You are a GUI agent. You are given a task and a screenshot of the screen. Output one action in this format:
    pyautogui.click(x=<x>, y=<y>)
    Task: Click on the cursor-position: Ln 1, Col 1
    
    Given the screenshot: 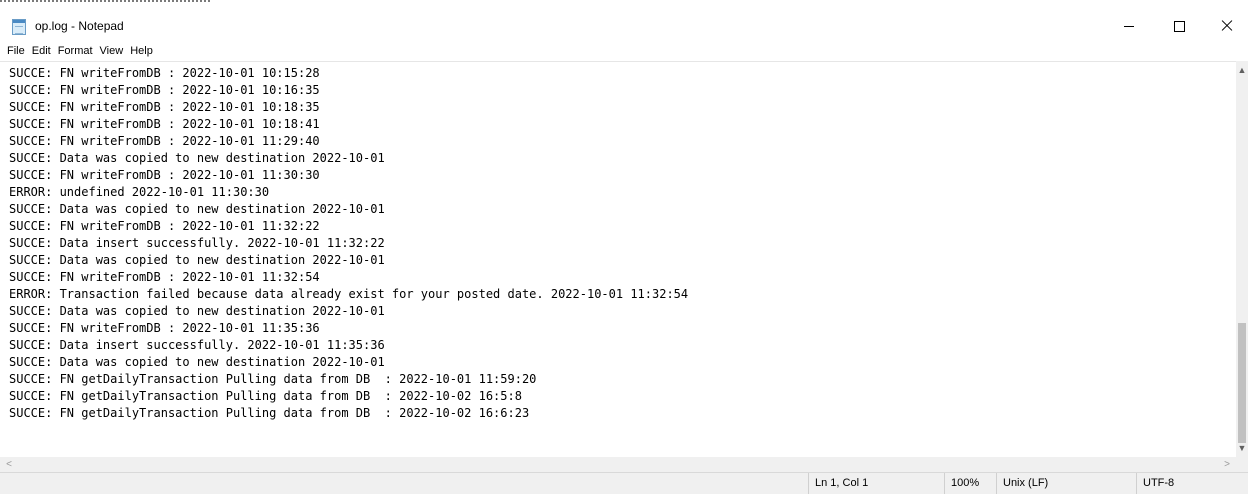 What is the action you would take?
    pyautogui.click(x=876, y=483)
    